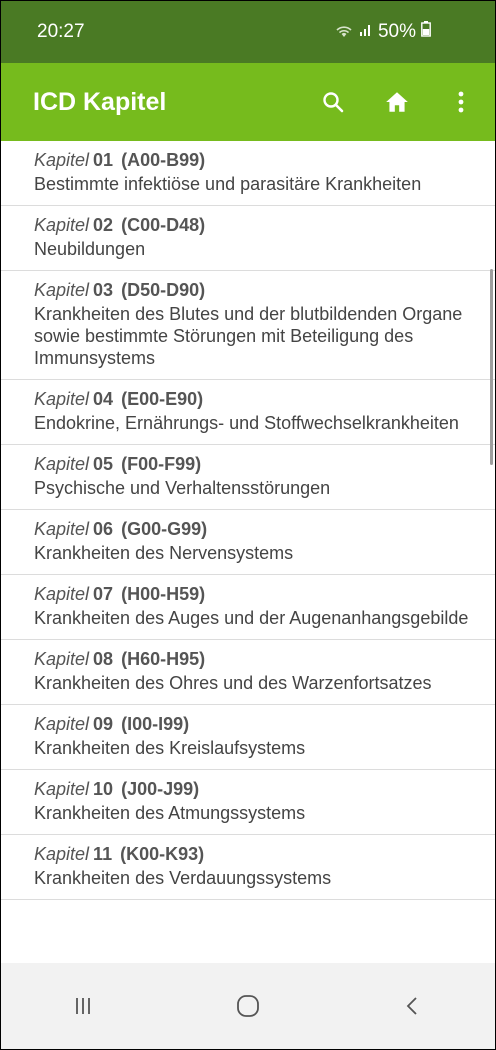 This screenshot has height=1050, width=496. Describe the element at coordinates (103, 724) in the screenshot. I see `chapter-number: 09` at that location.